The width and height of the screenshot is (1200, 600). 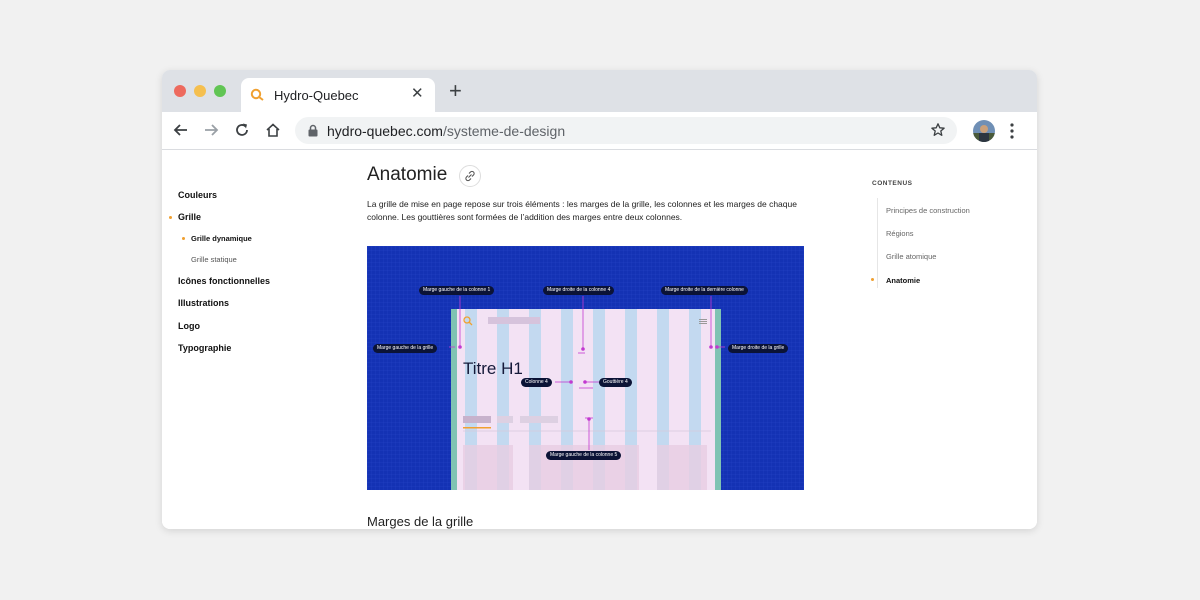 I want to click on sidebar-item-logo: Logo, so click(x=189, y=326).